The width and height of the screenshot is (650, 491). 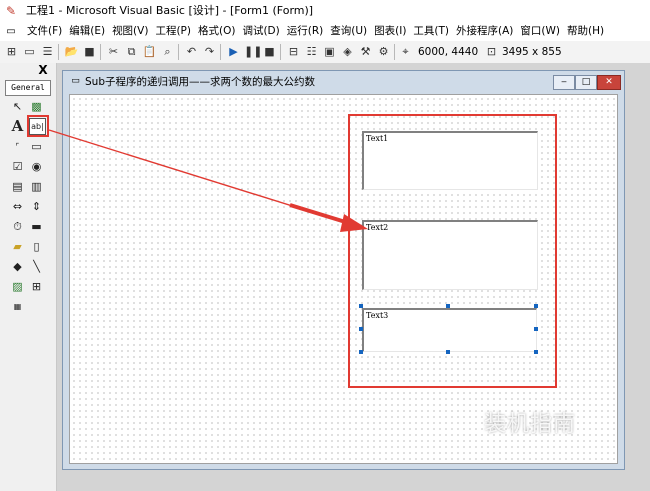 What do you see at coordinates (209, 51) in the screenshot?
I see `redo-icon: ↷` at bounding box center [209, 51].